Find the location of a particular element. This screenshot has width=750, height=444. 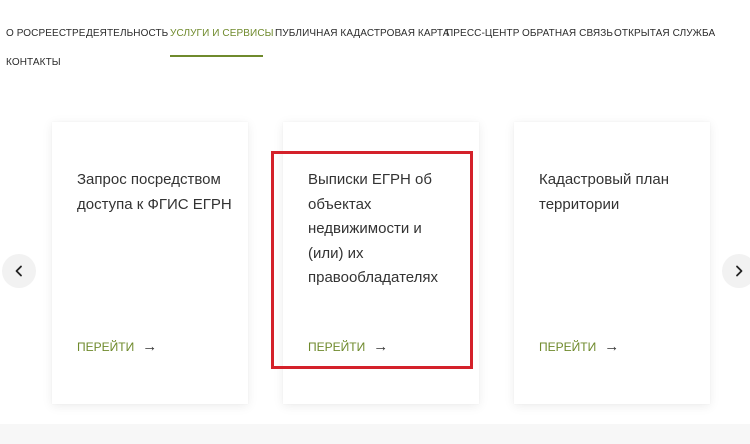

chevron-right-icon is located at coordinates (739, 271).